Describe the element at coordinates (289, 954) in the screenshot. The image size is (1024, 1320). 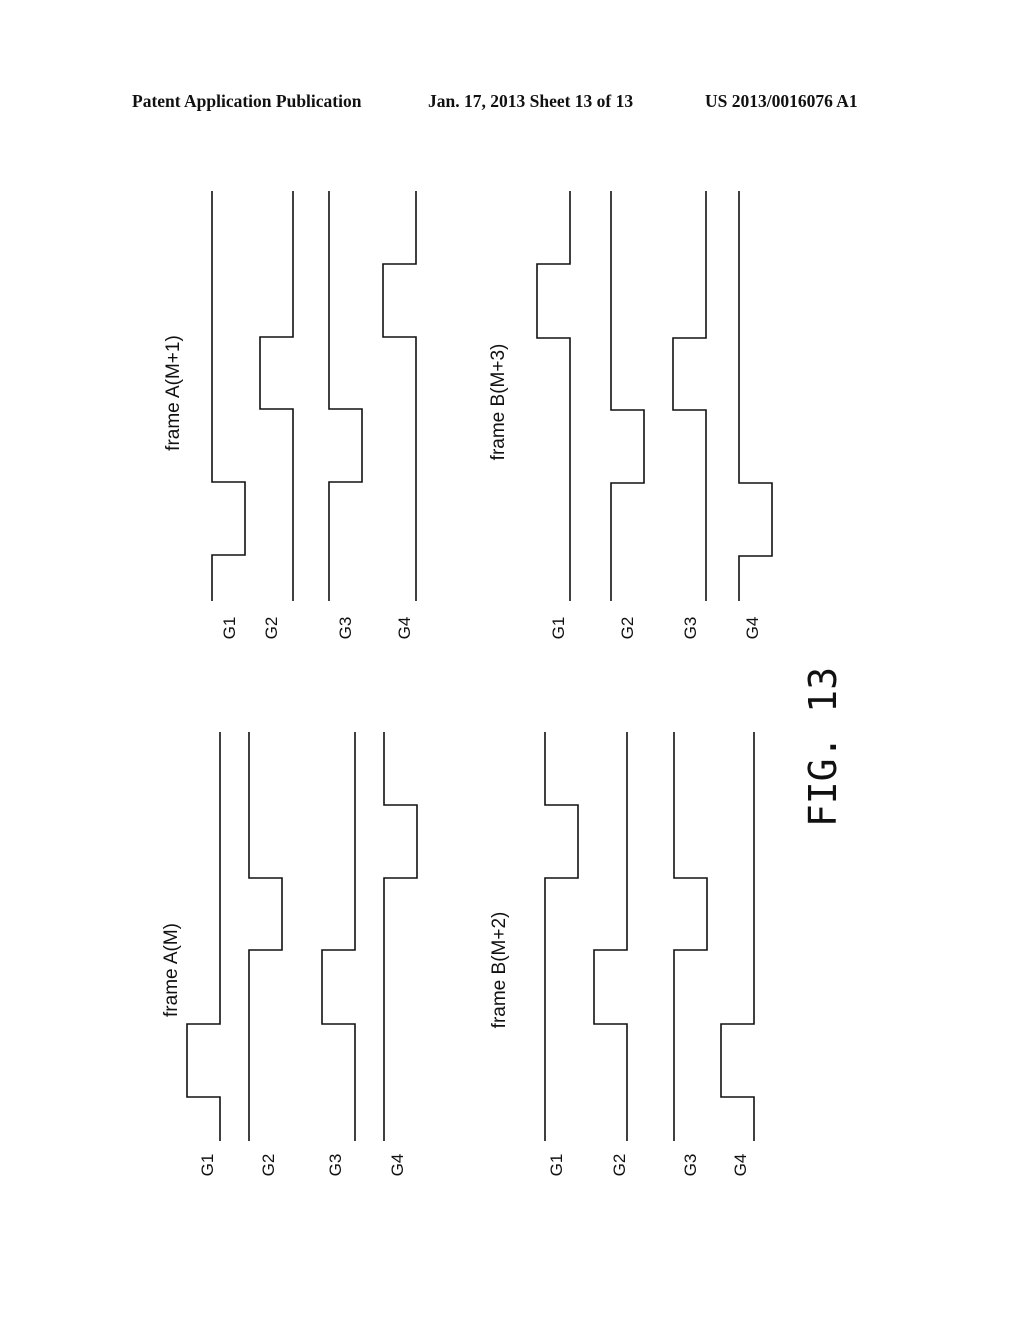
I see `frame-panel-frame-A-M: frame A(M) G1 G2 G3 G4` at that location.